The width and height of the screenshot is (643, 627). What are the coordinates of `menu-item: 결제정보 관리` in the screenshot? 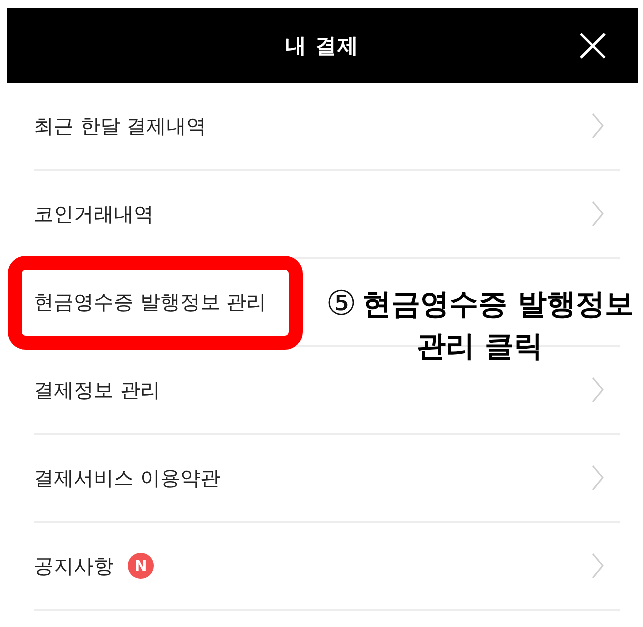 It's located at (97, 390).